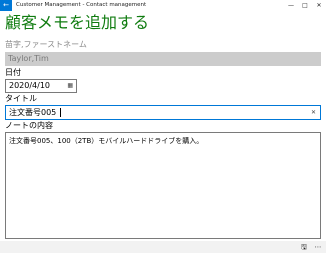 This screenshot has width=326, height=253. I want to click on close-button: ✕, so click(319, 5).